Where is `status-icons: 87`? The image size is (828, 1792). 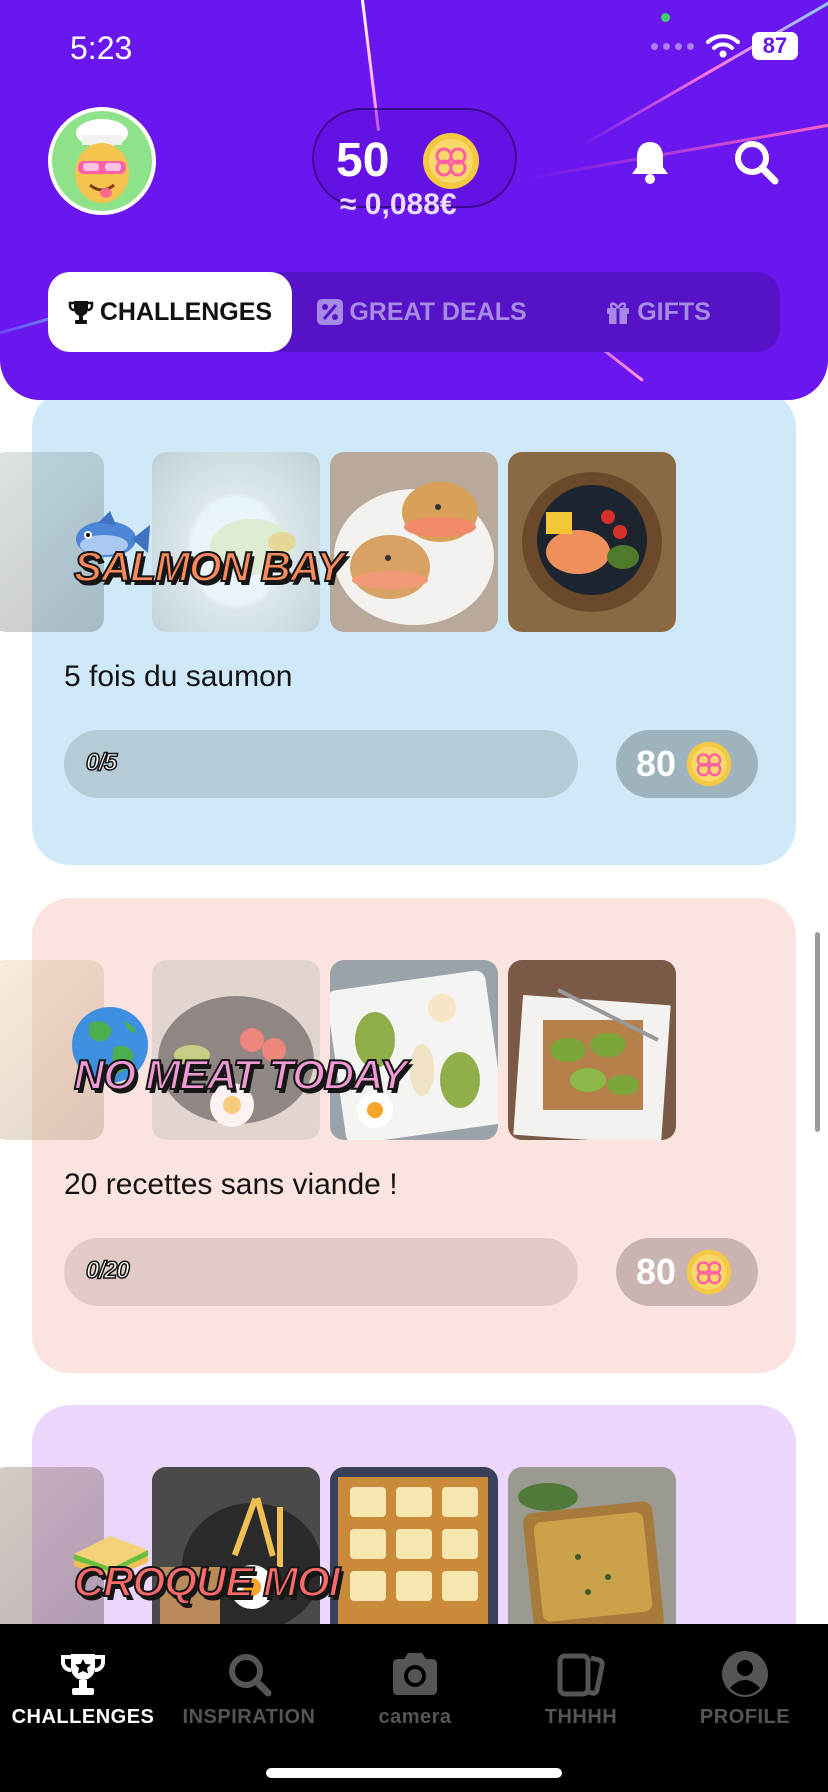
status-icons: 87 is located at coordinates (724, 46).